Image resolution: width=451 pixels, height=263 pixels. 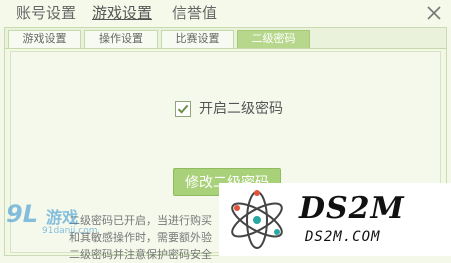 What do you see at coordinates (122, 13) in the screenshot?
I see `tab-game-settings: 游戏设置` at bounding box center [122, 13].